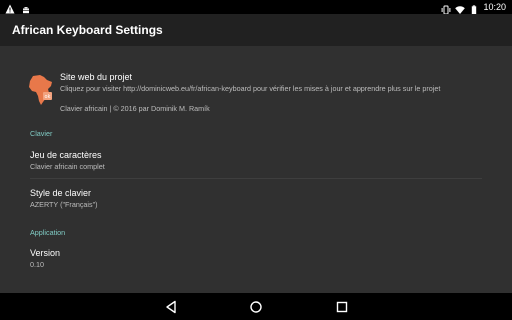  What do you see at coordinates (10, 7) in the screenshot?
I see `warning-icon` at bounding box center [10, 7].